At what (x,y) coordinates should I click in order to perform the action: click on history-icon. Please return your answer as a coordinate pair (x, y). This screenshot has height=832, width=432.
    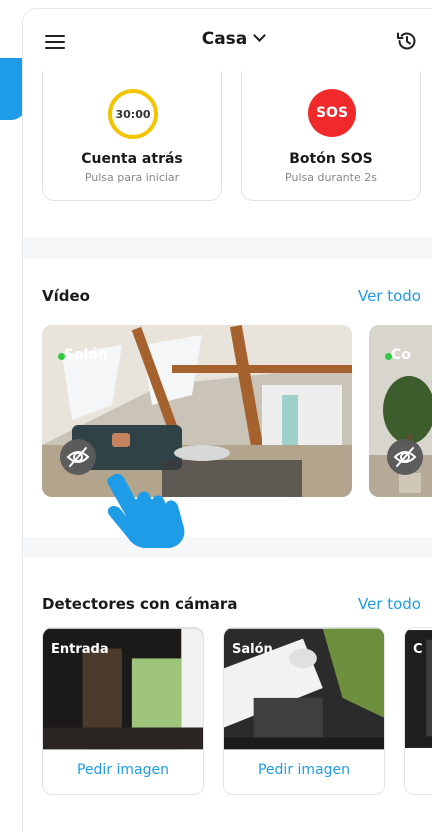
    Looking at the image, I should click on (407, 41).